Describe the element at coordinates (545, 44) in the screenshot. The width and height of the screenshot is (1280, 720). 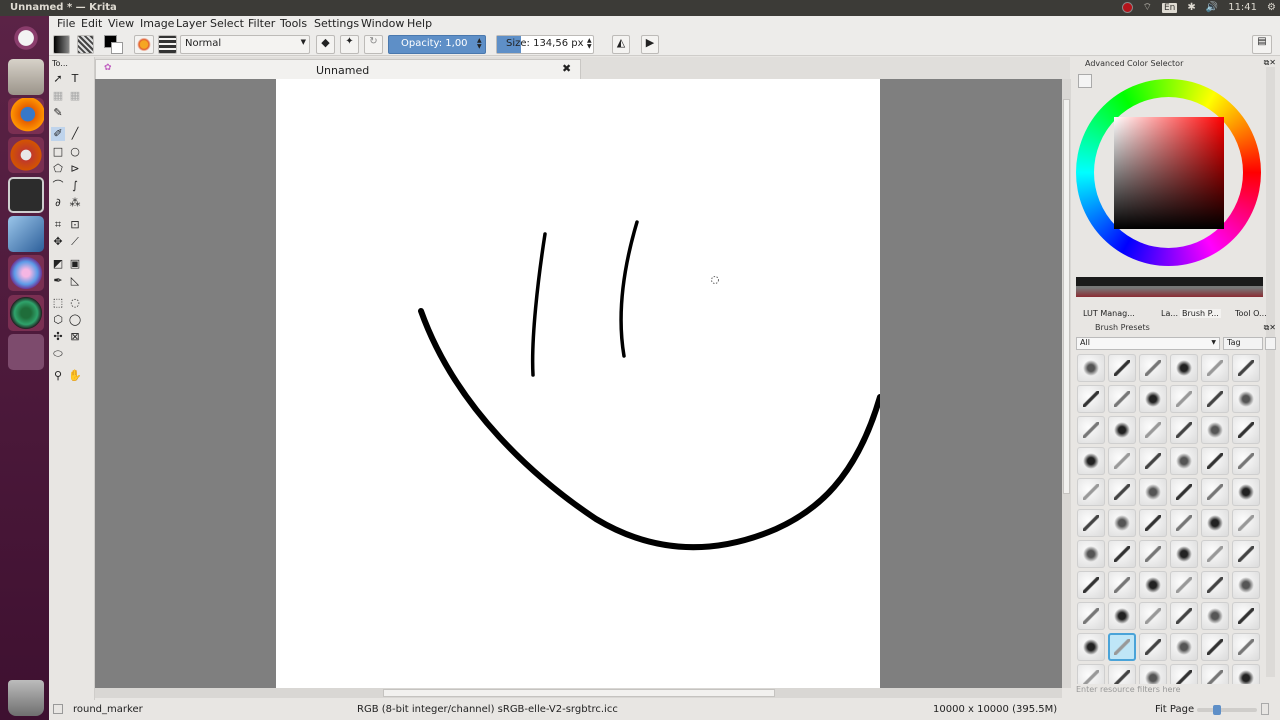
I see `brush-size-slider: Size: 134,56 px` at that location.